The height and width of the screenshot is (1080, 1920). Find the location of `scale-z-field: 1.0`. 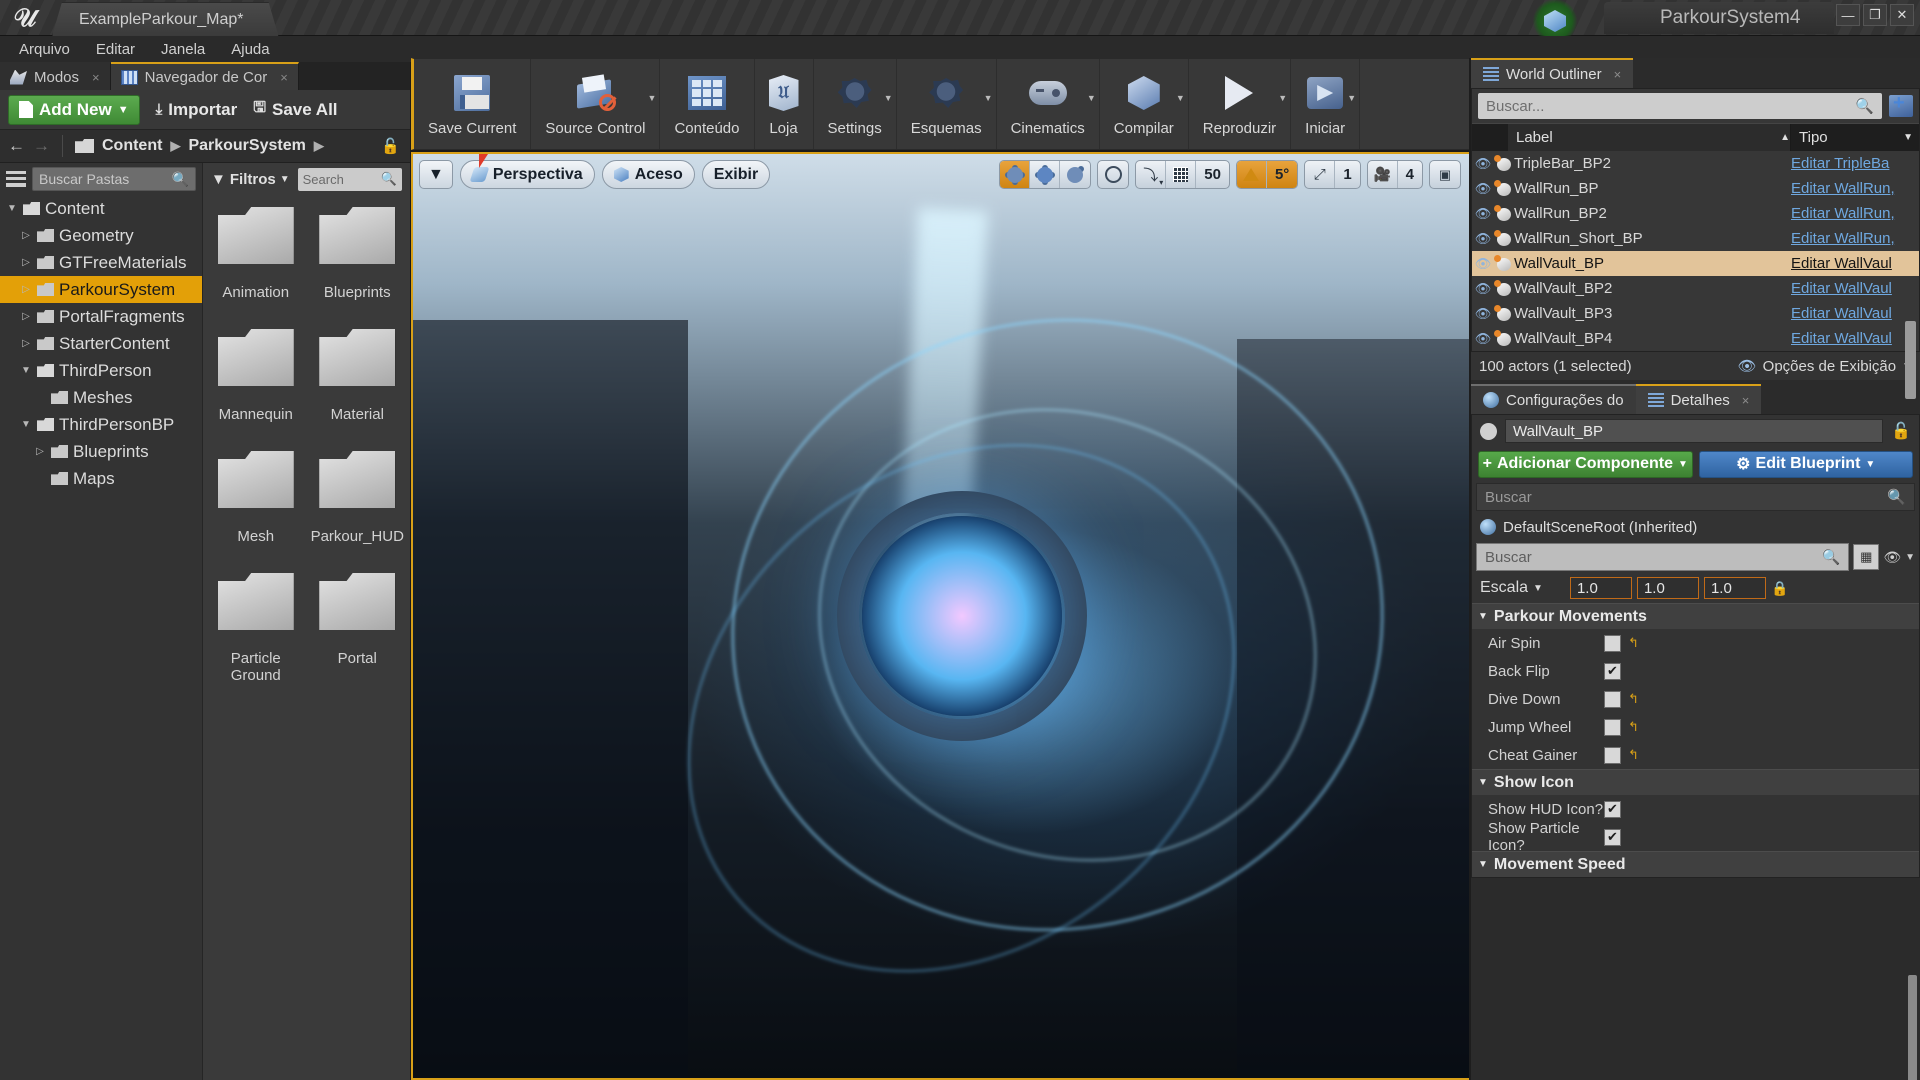

scale-z-field: 1.0 is located at coordinates (1734, 588).